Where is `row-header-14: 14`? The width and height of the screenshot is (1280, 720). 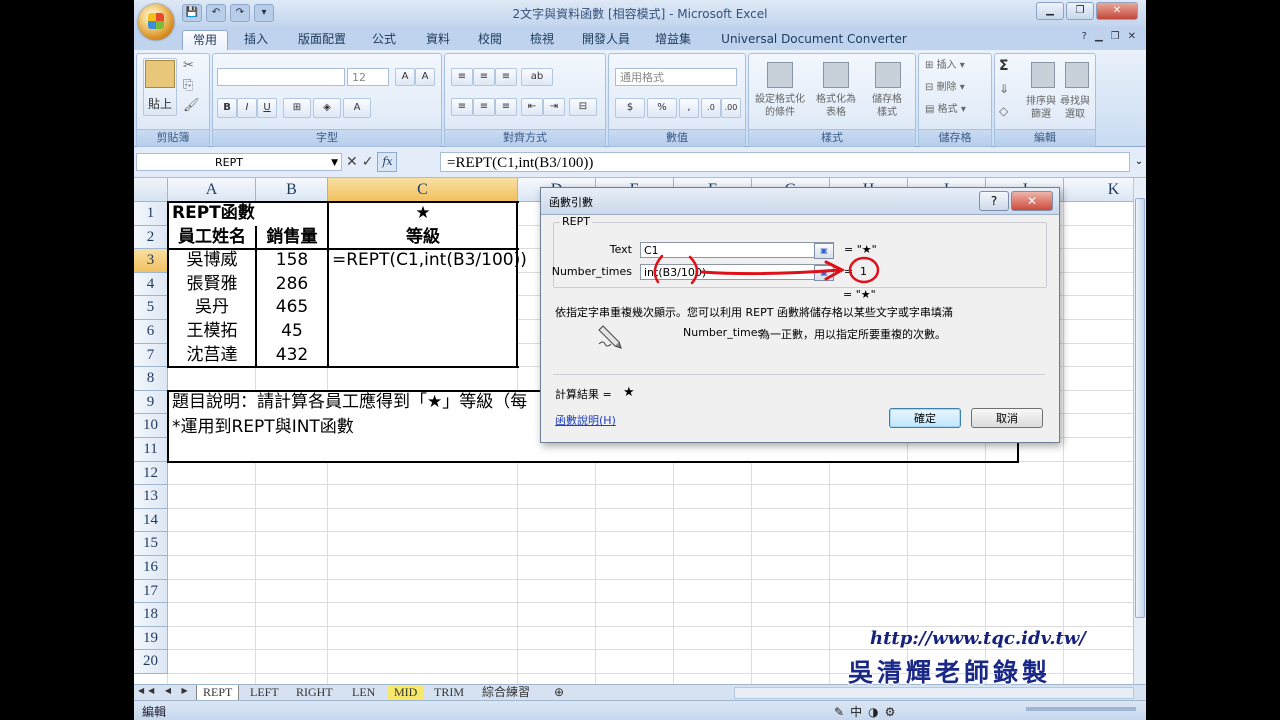
row-header-14: 14 is located at coordinates (151, 520).